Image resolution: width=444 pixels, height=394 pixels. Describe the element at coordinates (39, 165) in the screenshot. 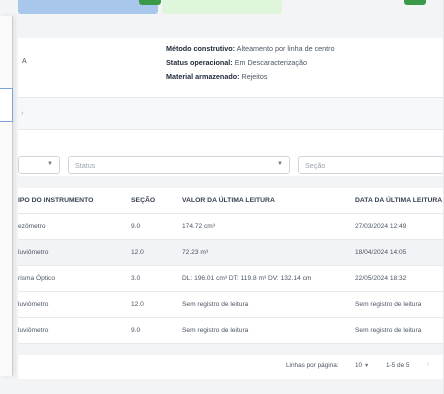

I see `type-select: ▼` at that location.